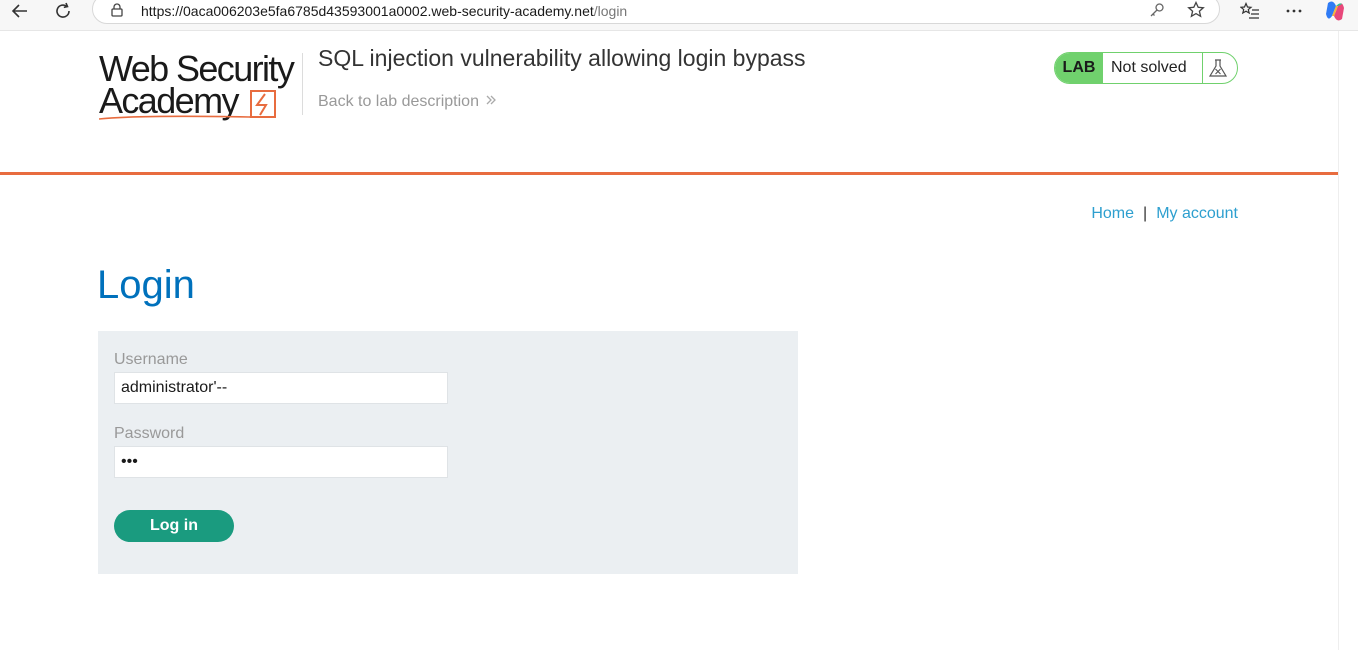  What do you see at coordinates (149, 433) in the screenshot?
I see `password-label: Password` at bounding box center [149, 433].